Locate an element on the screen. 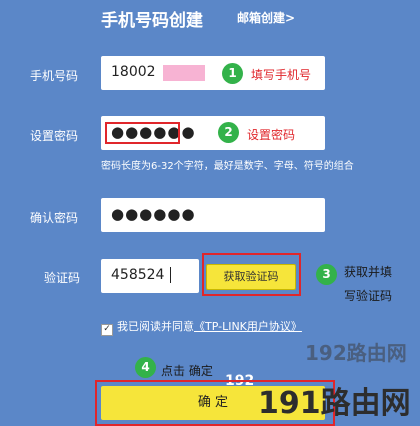 The width and height of the screenshot is (420, 426). step-4-badge: 4 is located at coordinates (145, 367).